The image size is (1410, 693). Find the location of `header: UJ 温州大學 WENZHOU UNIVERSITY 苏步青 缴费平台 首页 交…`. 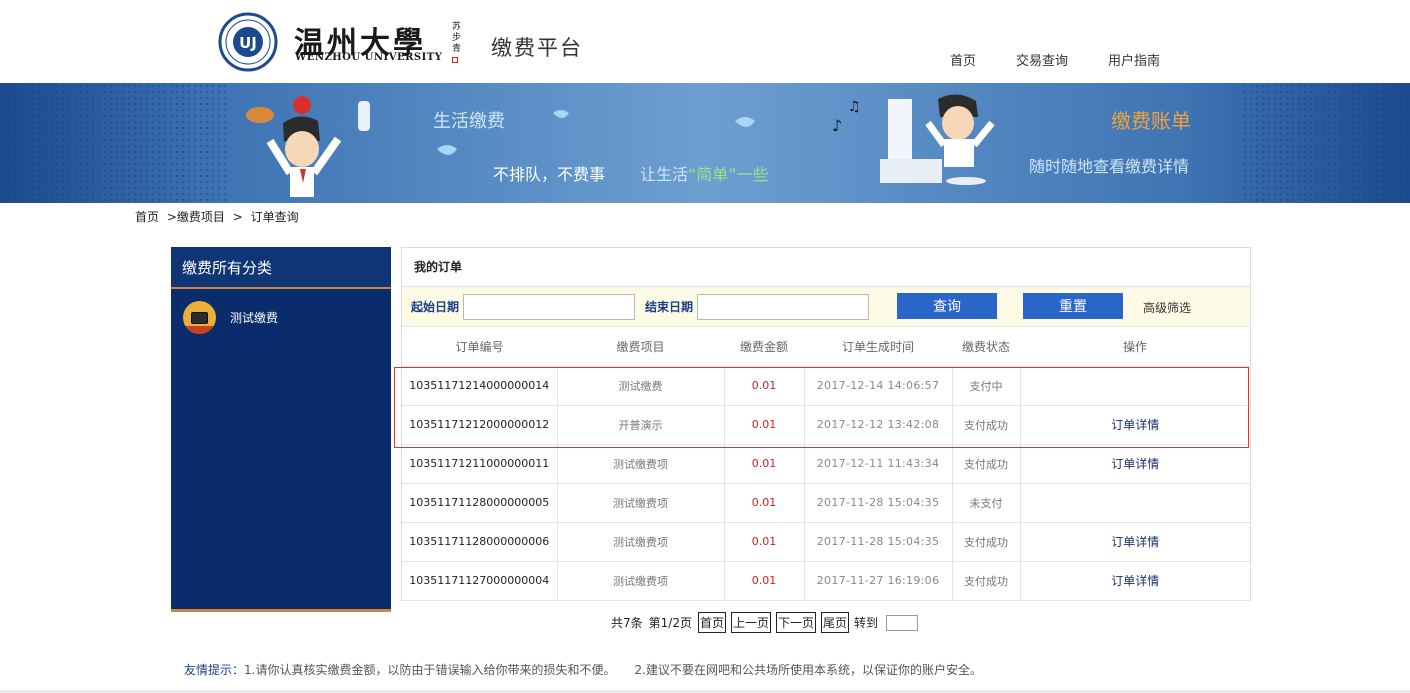

header: UJ 温州大學 WENZHOU UNIVERSITY 苏步青 缴费平台 首页 交… is located at coordinates (705, 41).